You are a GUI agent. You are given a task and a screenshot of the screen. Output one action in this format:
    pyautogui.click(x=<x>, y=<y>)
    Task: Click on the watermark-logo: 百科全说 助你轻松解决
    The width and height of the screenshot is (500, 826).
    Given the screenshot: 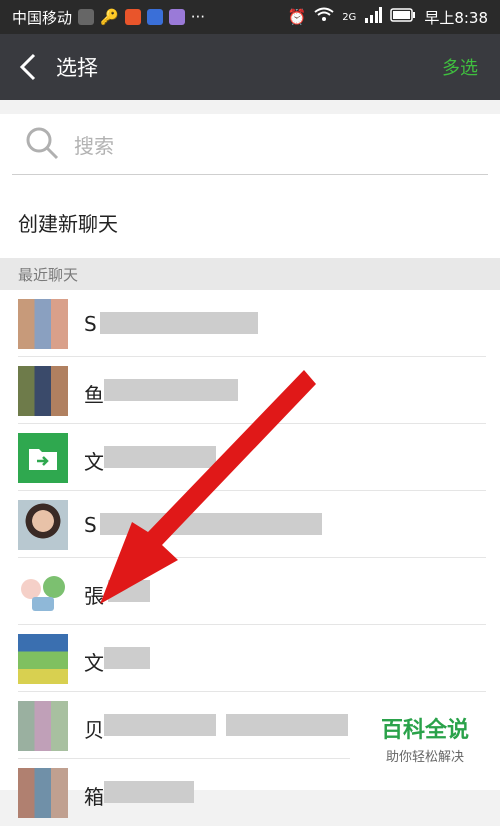 What is the action you would take?
    pyautogui.click(x=425, y=738)
    